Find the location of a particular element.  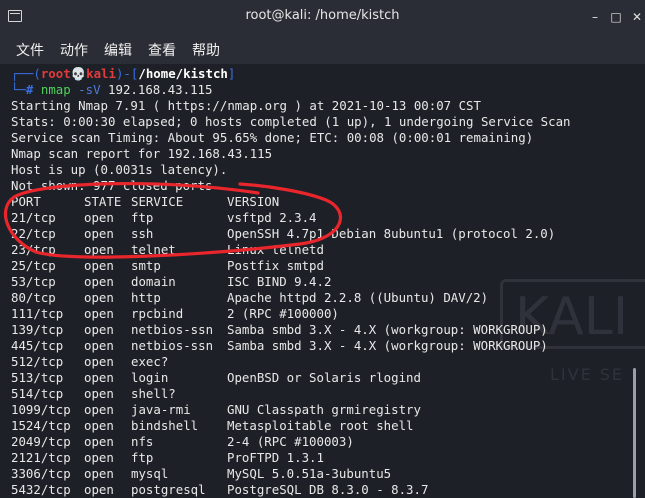

version-cell: Postfix smtpd is located at coordinates (275, 265).